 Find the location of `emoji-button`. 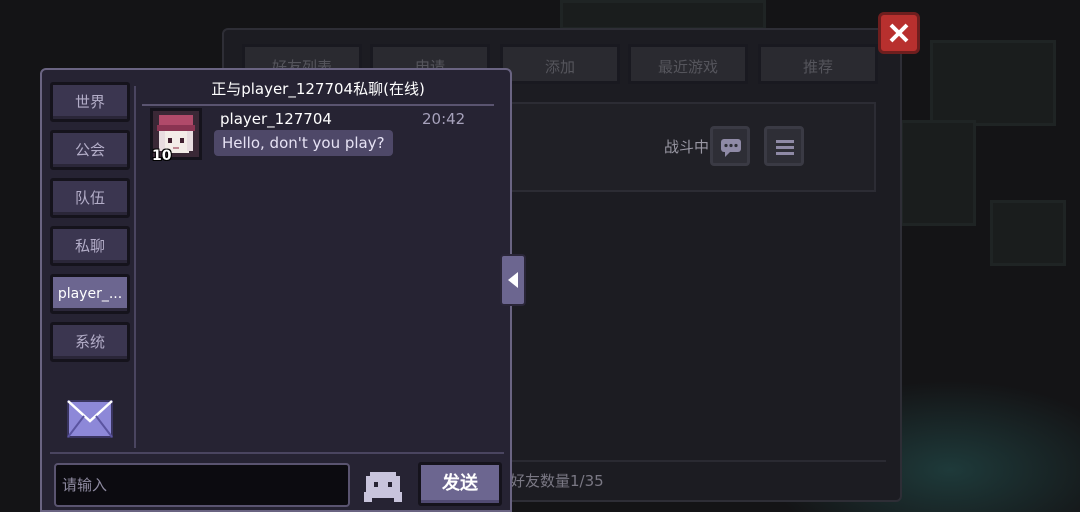

emoji-button is located at coordinates (383, 486).